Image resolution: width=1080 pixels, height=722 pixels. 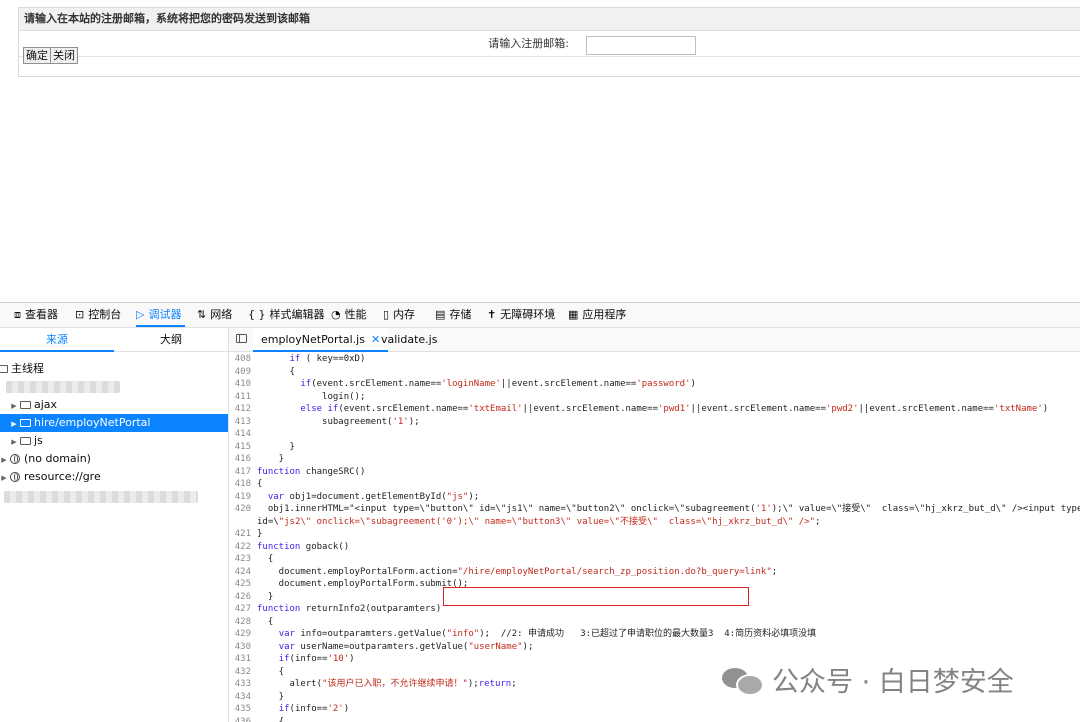 I want to click on close-button: 关闭, so click(x=64, y=55).